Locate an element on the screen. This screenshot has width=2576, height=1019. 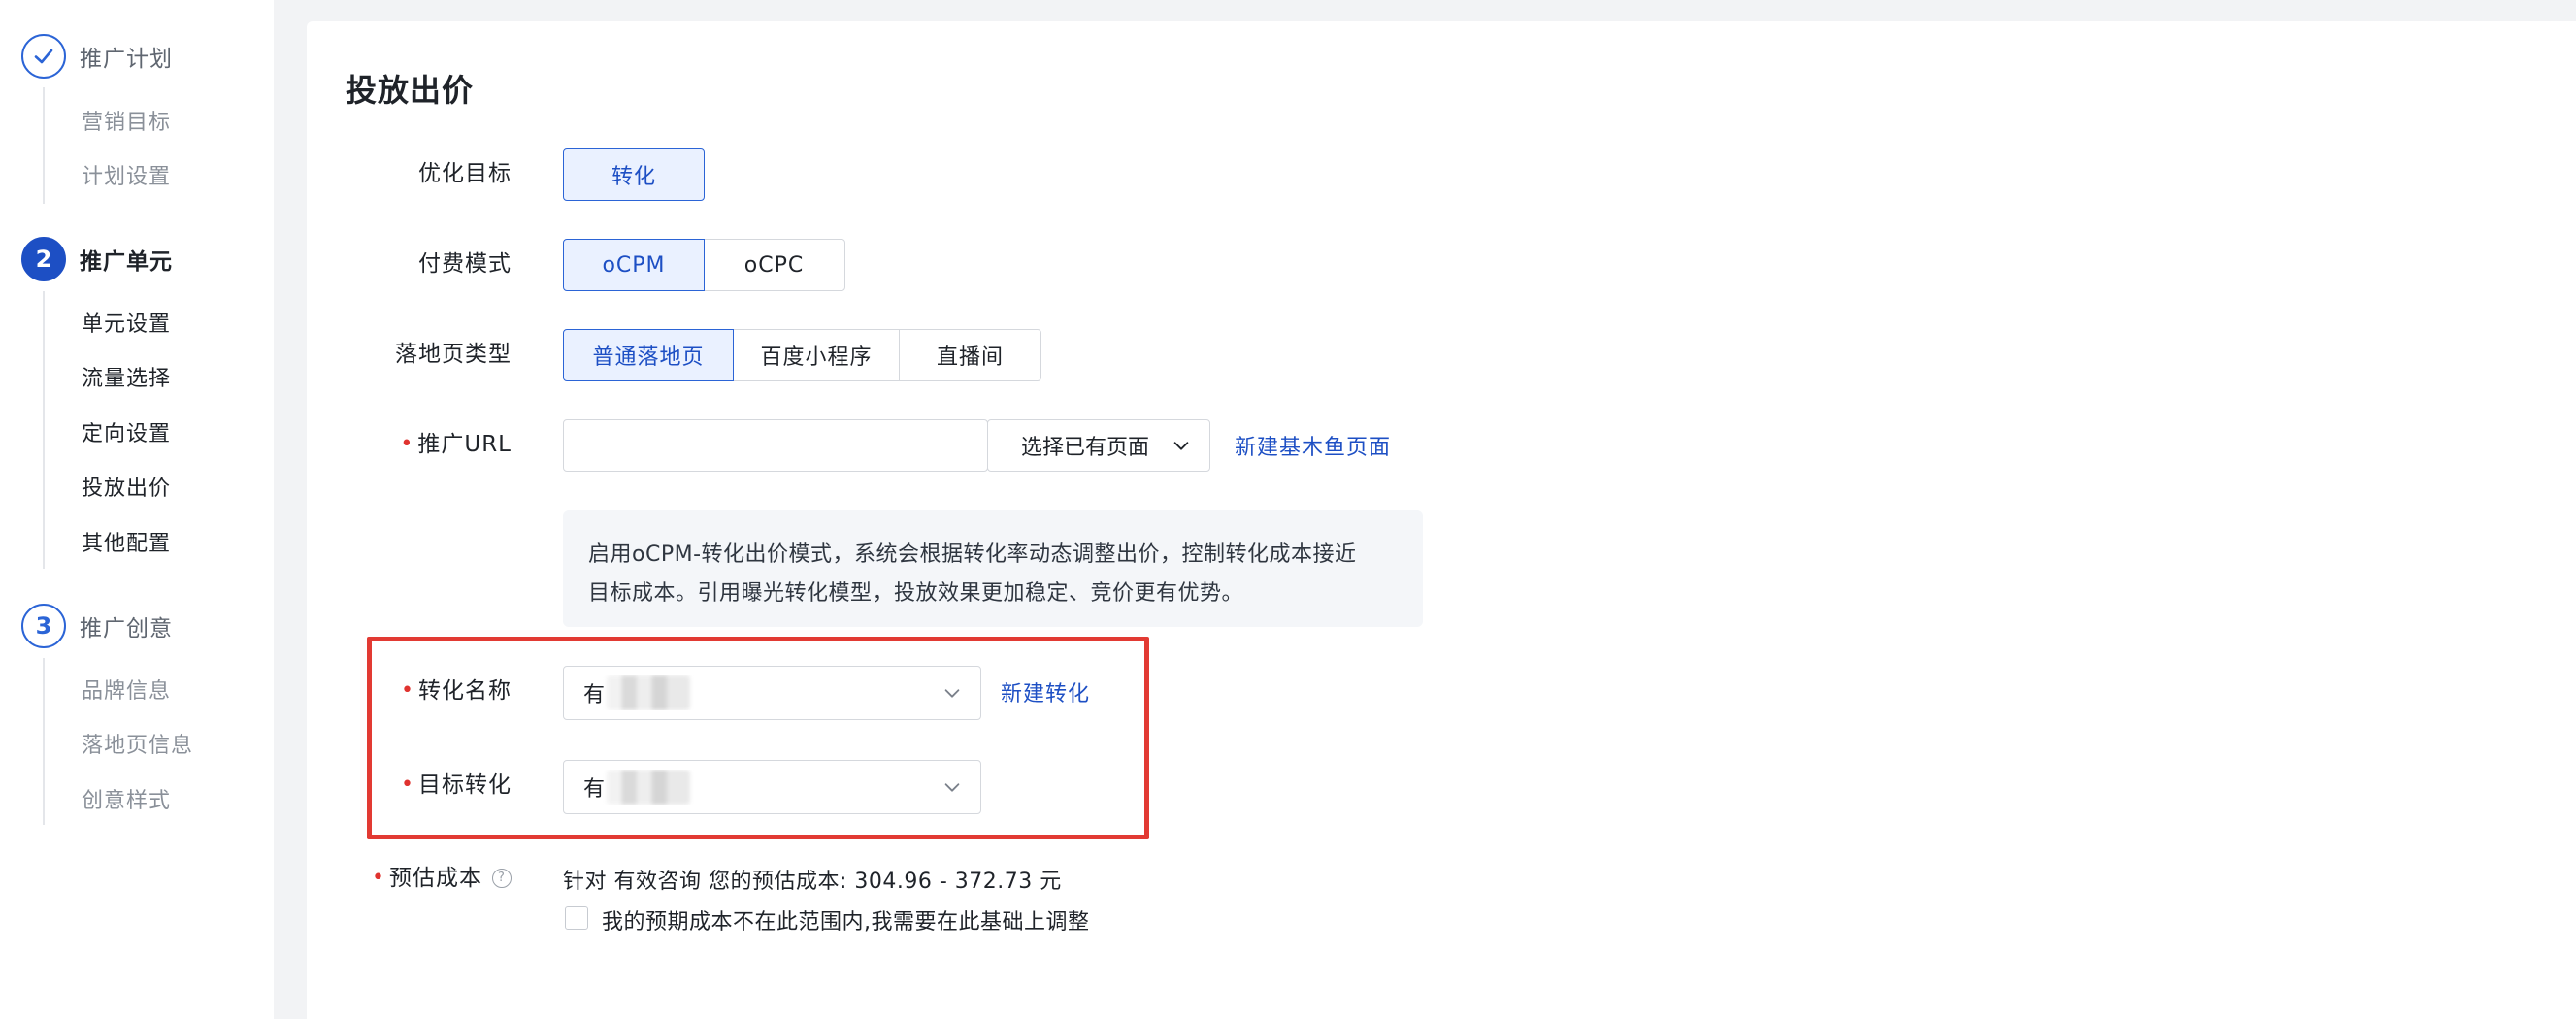
pay-mode-label: 付费模式 is located at coordinates (465, 264).